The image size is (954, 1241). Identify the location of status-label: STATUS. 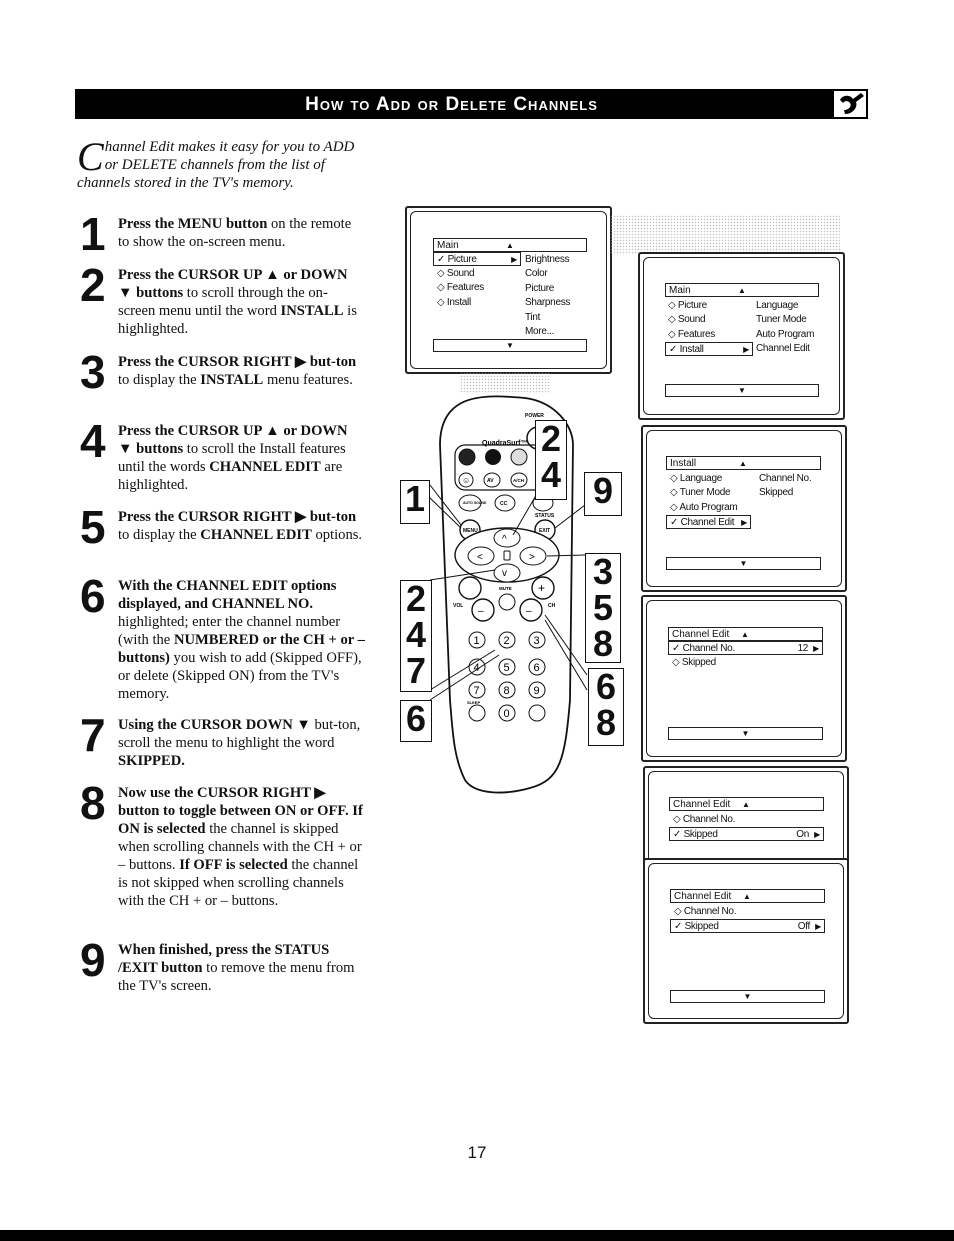
(545, 516).